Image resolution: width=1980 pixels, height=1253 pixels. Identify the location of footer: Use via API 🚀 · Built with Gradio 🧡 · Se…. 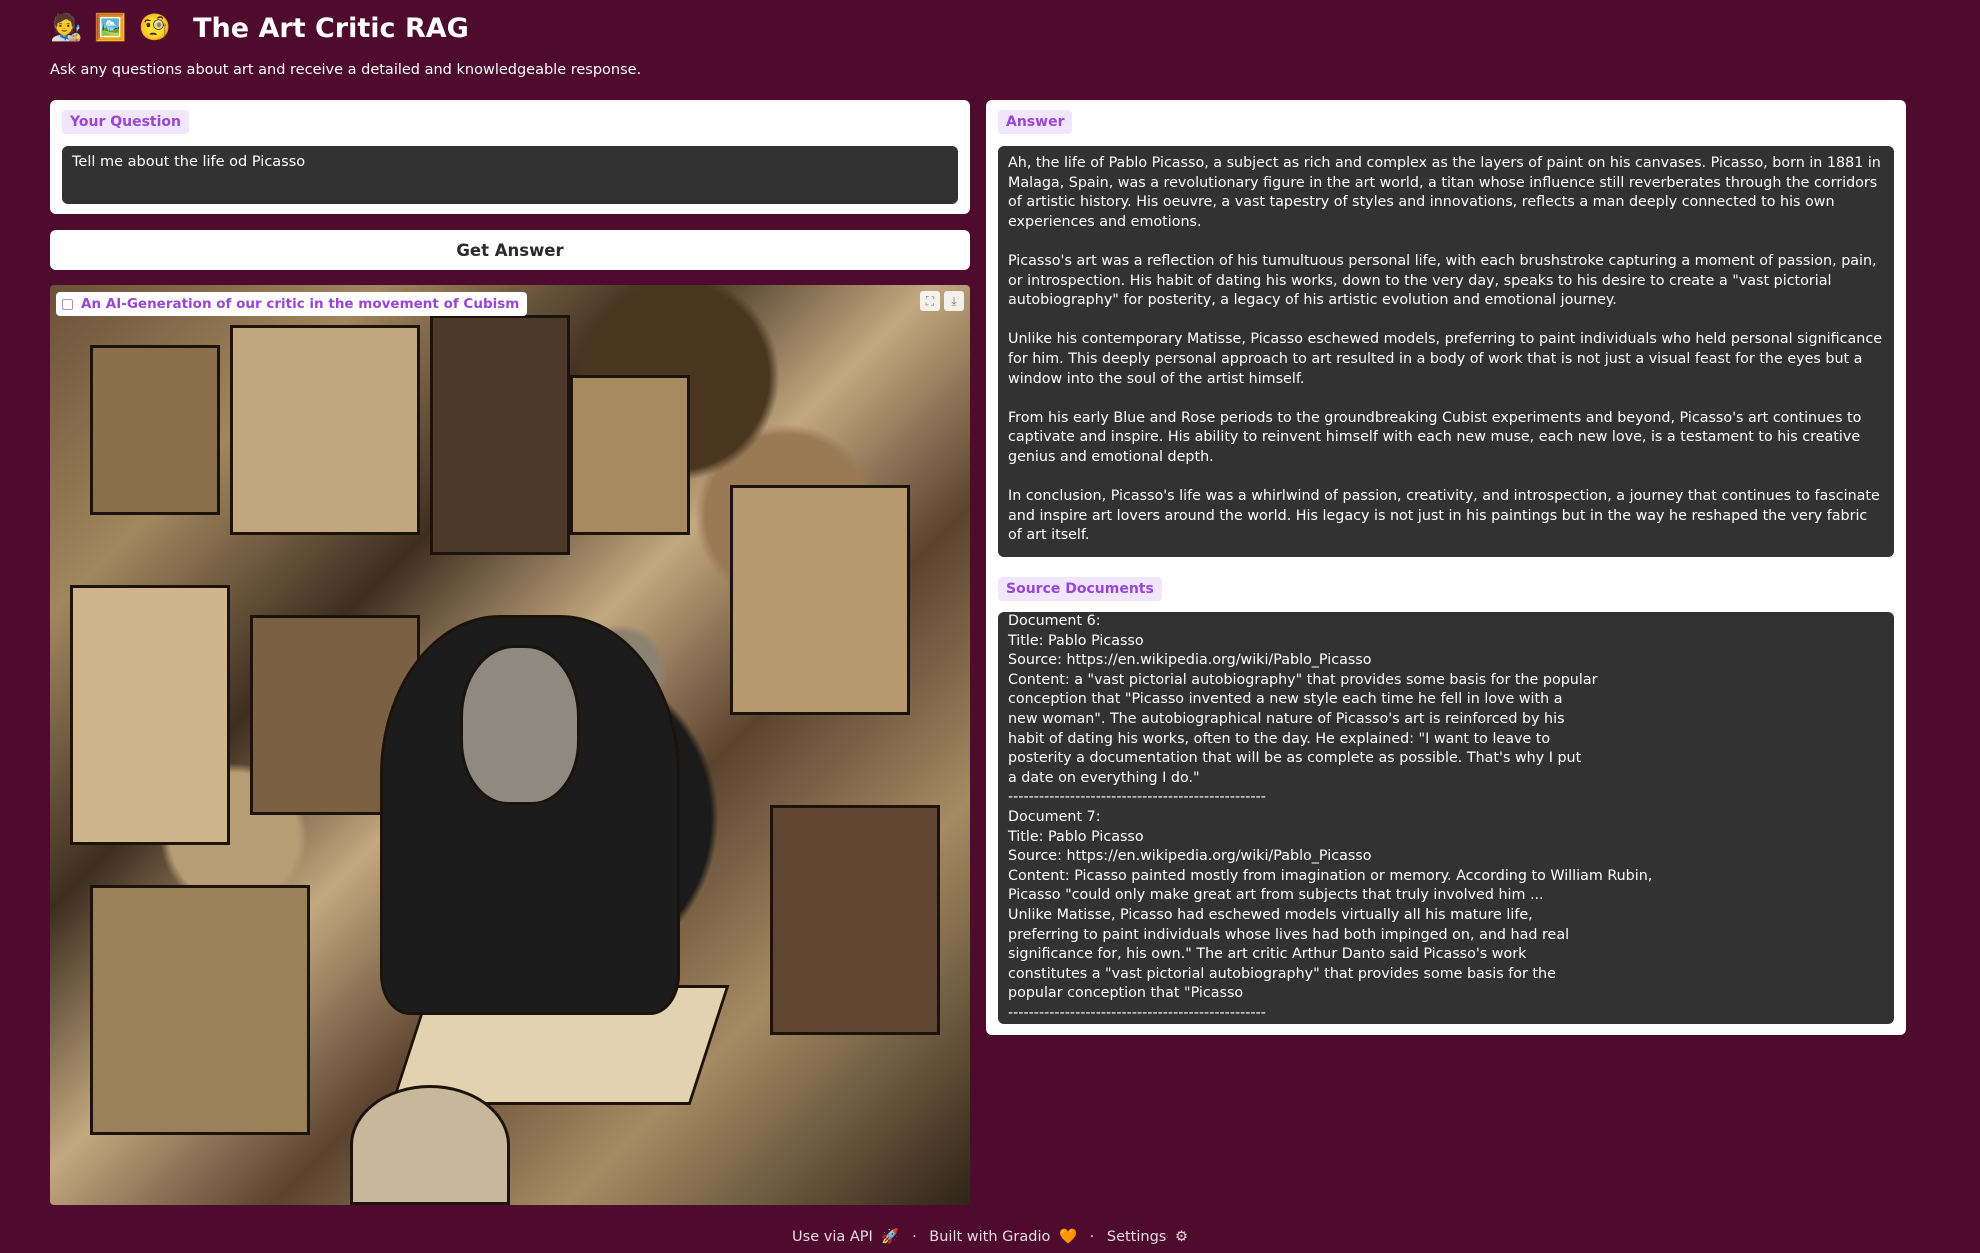
(990, 1236).